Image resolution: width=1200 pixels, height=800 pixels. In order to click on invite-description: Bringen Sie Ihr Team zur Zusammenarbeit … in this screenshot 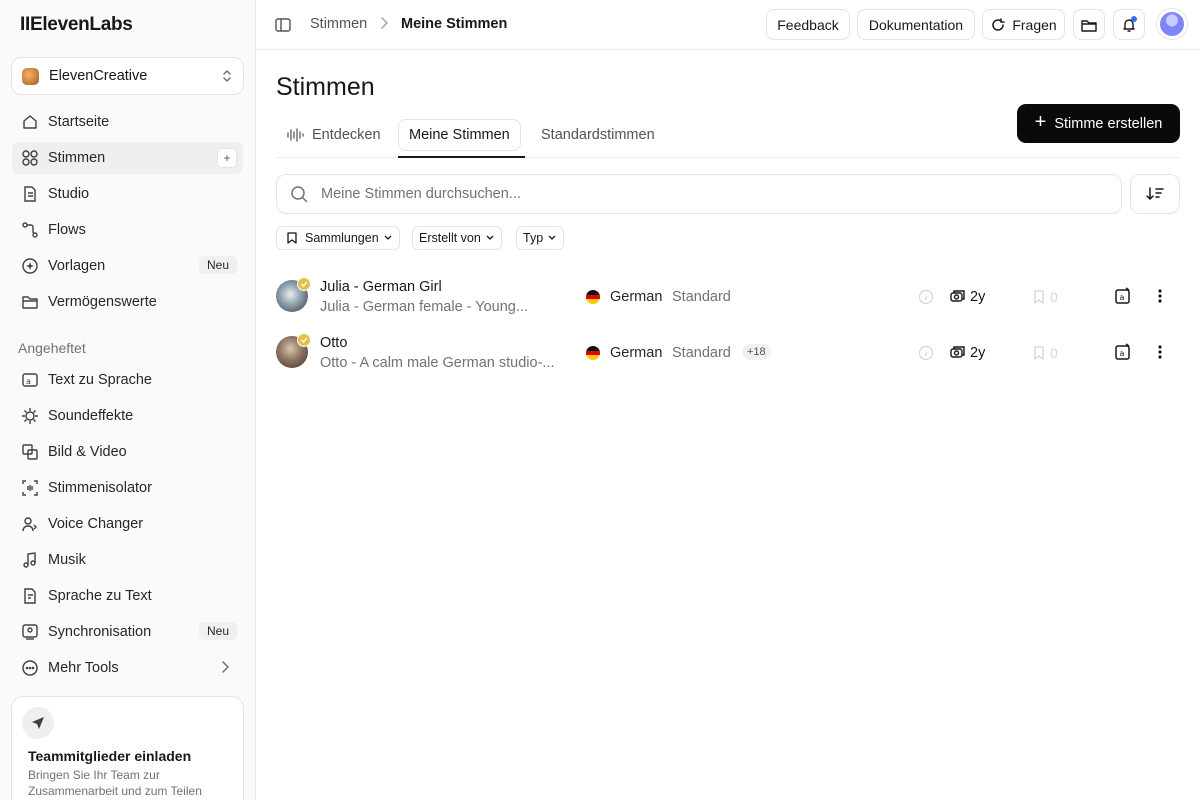, I will do `click(115, 783)`.